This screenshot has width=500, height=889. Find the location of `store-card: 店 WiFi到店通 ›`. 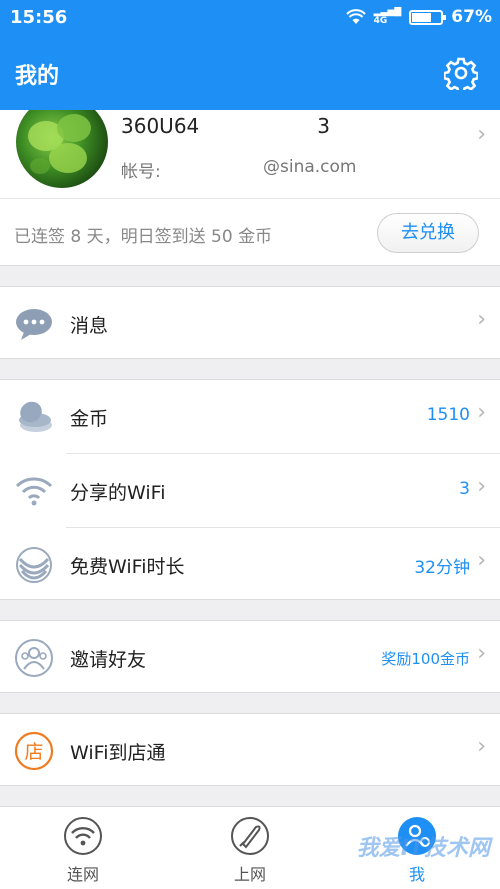

store-card: 店 WiFi到店通 › is located at coordinates (250, 749).